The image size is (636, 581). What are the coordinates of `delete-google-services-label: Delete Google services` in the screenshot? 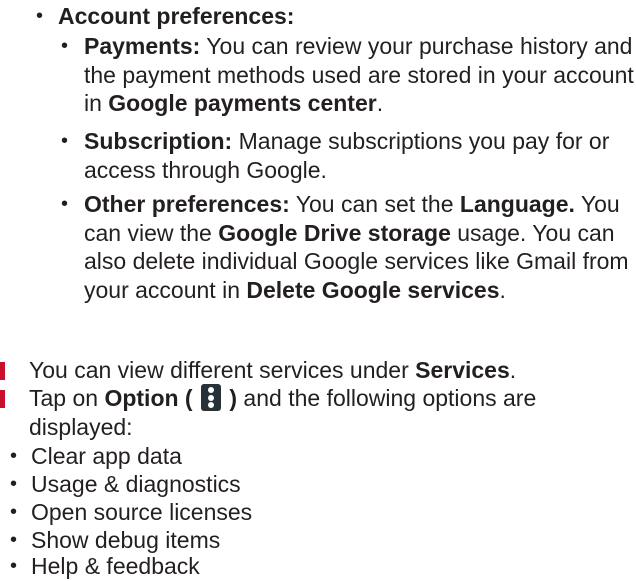 It's located at (373, 289).